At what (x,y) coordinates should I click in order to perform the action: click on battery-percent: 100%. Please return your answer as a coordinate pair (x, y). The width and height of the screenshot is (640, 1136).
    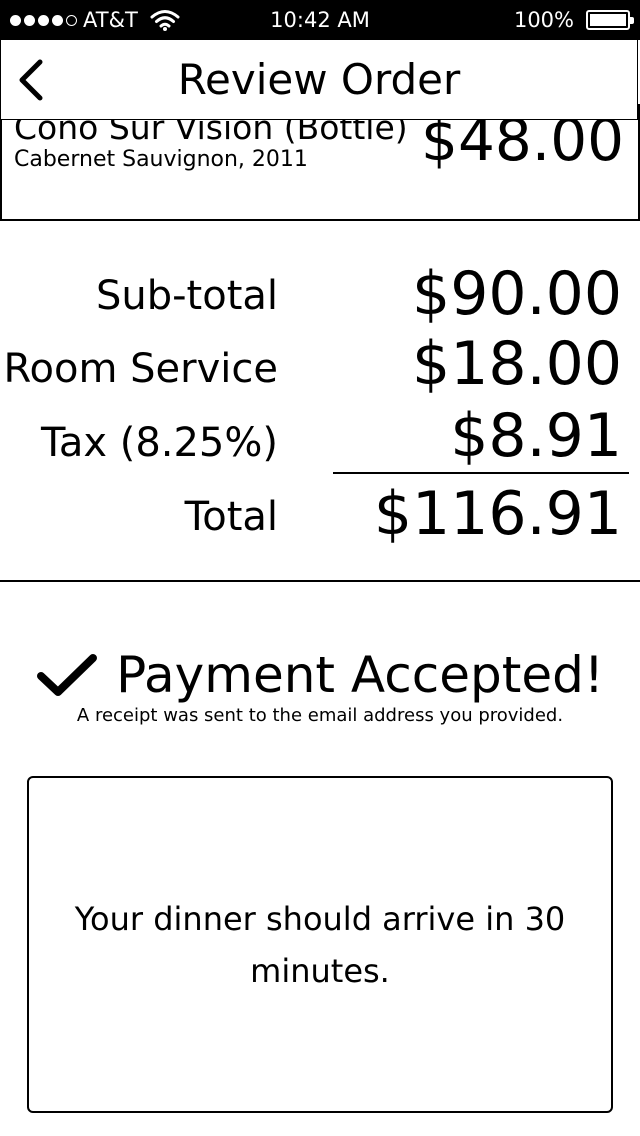
    Looking at the image, I should click on (543, 20).